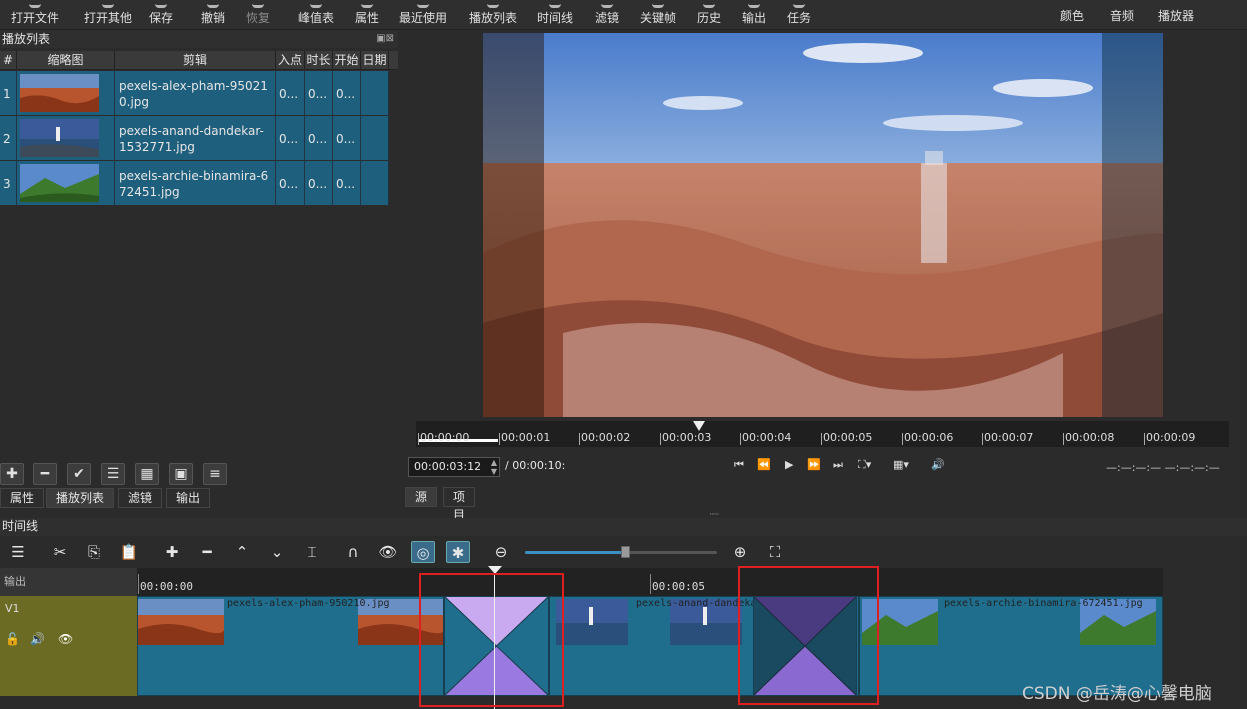 This screenshot has height=709, width=1247. What do you see at coordinates (35, 15) in the screenshot?
I see `open-file-button: 打开文件` at bounding box center [35, 15].